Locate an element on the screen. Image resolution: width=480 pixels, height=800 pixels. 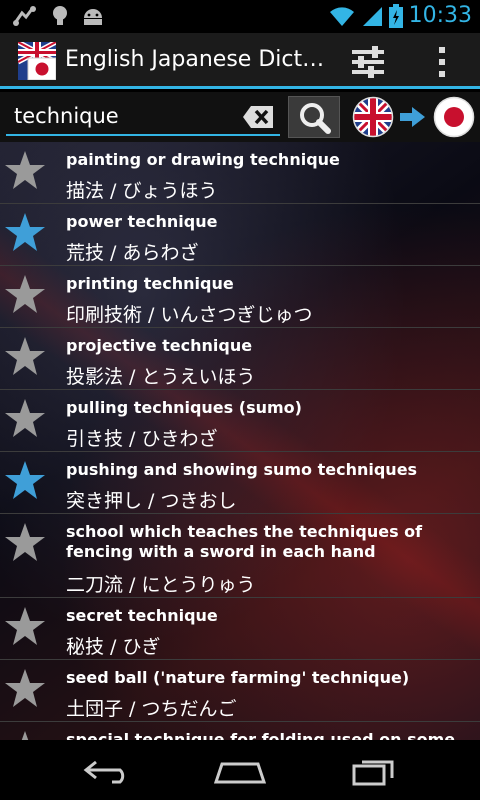
entry-japanese: 突き押し / つきおし is located at coordinates (151, 501).